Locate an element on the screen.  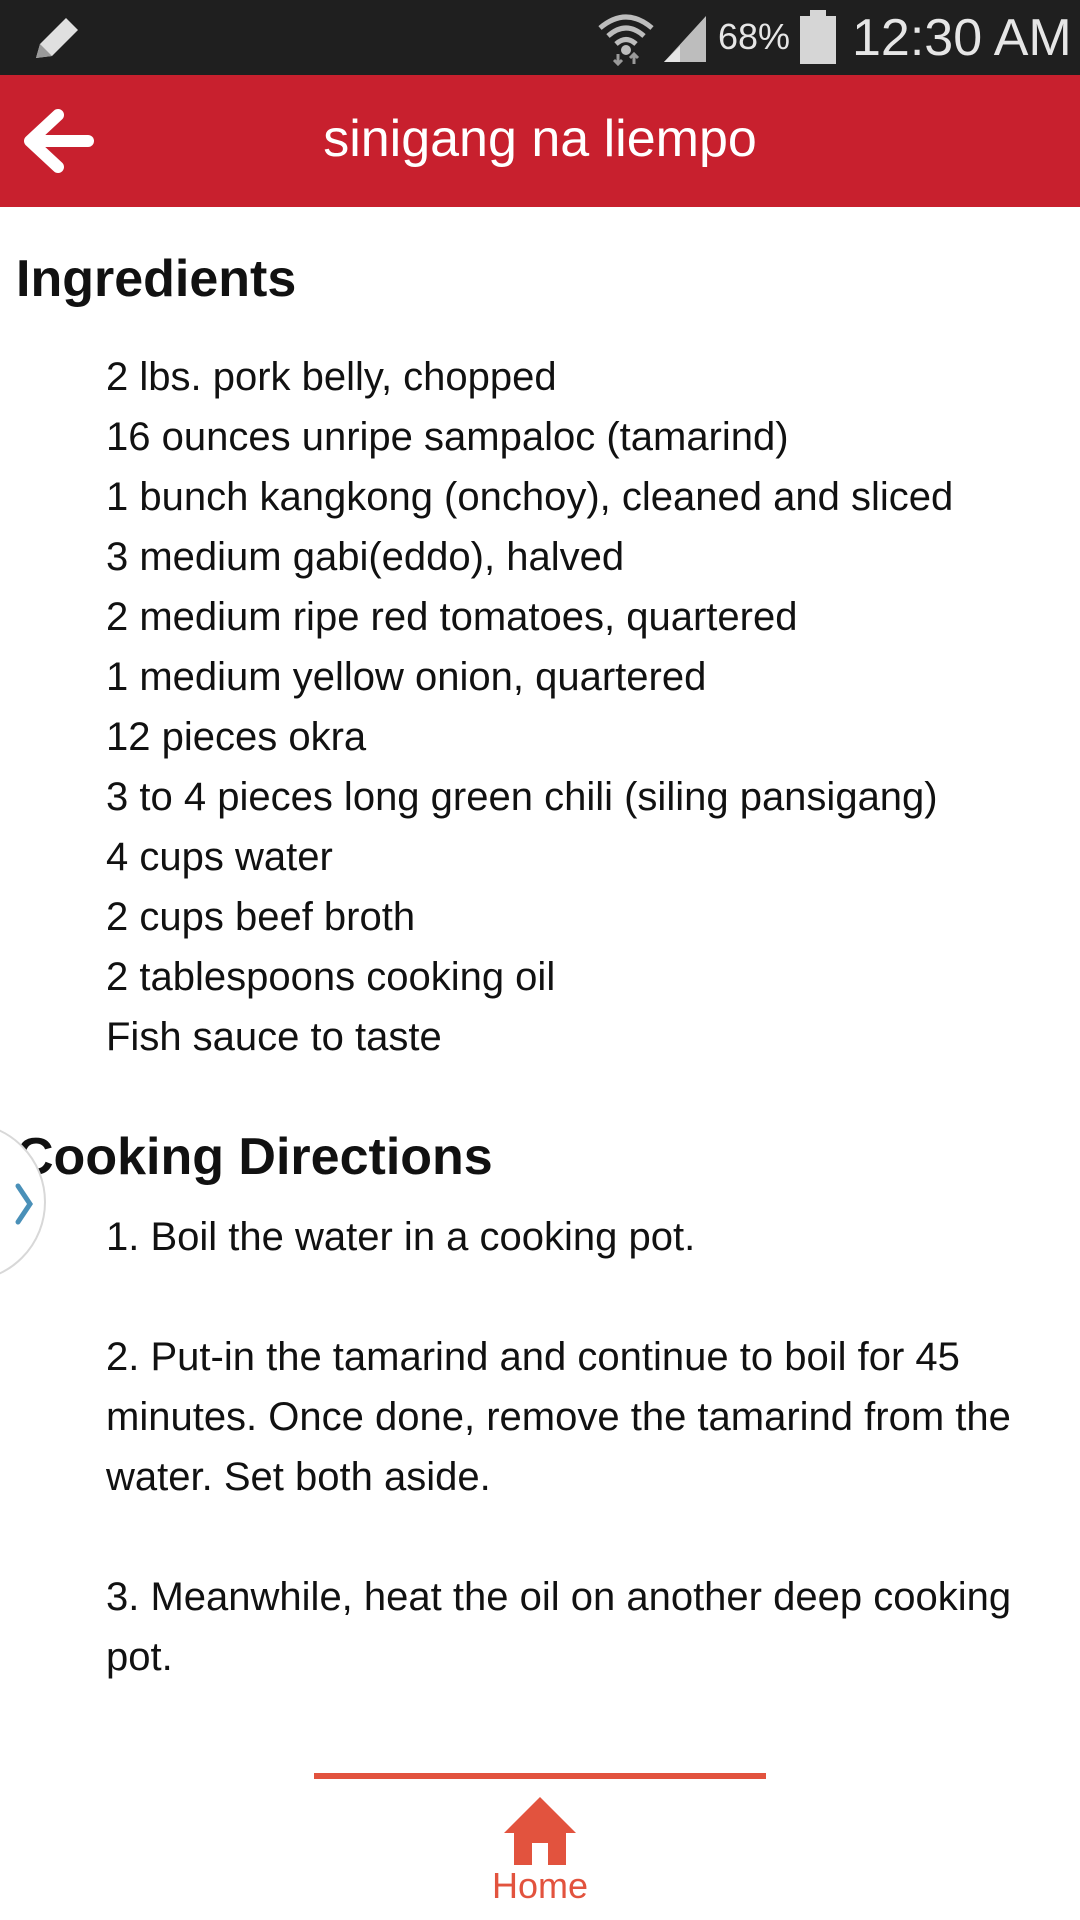
ingredient-item: 4 cups water is located at coordinates (219, 857).